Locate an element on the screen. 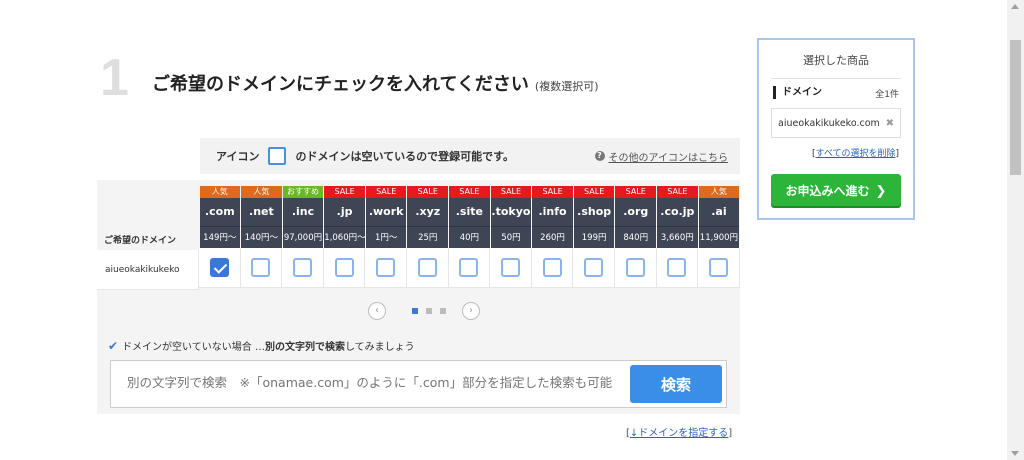  clear-all-link: [すべての選択を削除] is located at coordinates (855, 152).